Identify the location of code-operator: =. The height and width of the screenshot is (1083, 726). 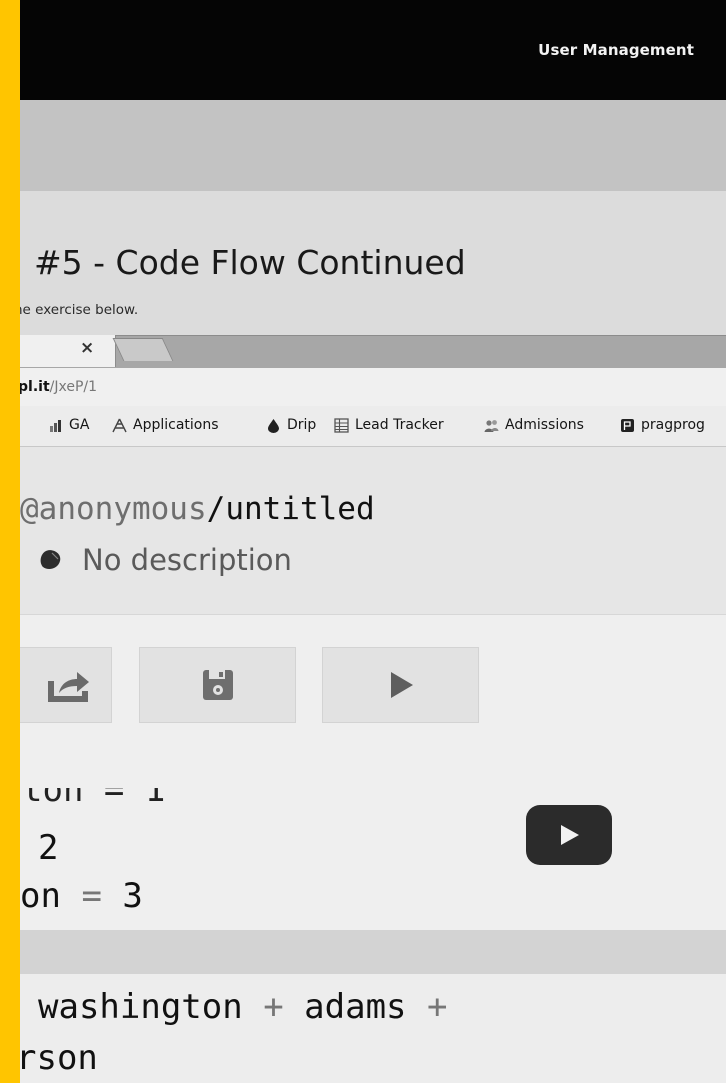
(91, 896).